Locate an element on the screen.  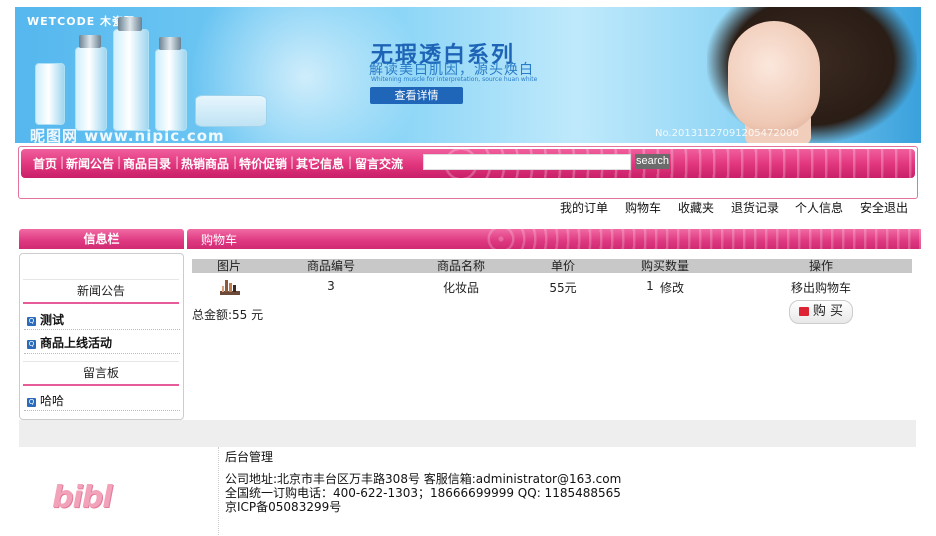
product-thumbnail is located at coordinates (229, 287).